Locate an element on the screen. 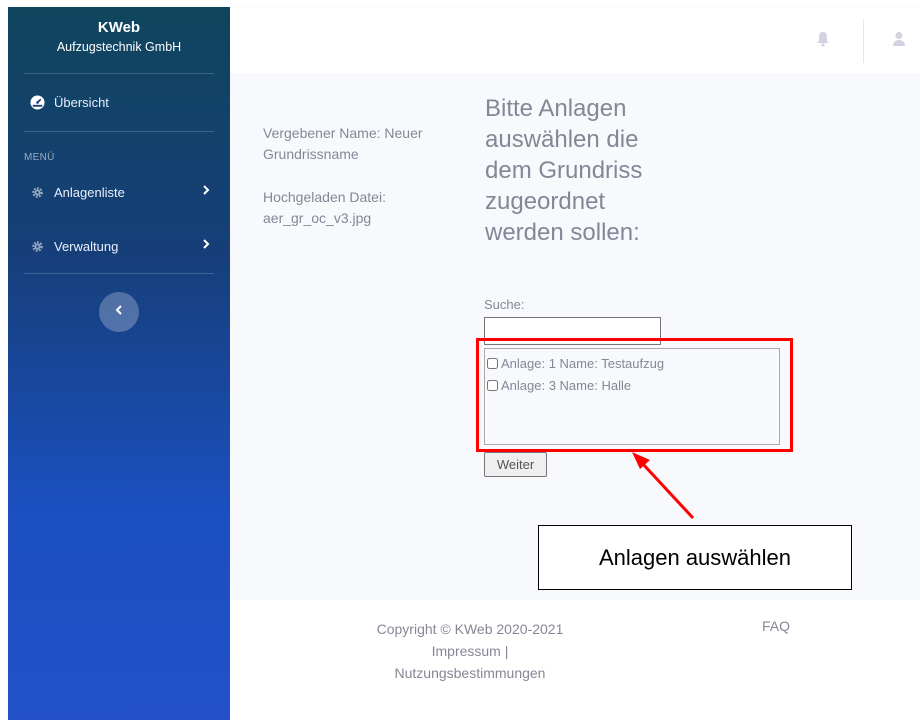 This screenshot has width=920, height=720. topbar is located at coordinates (575, 40).